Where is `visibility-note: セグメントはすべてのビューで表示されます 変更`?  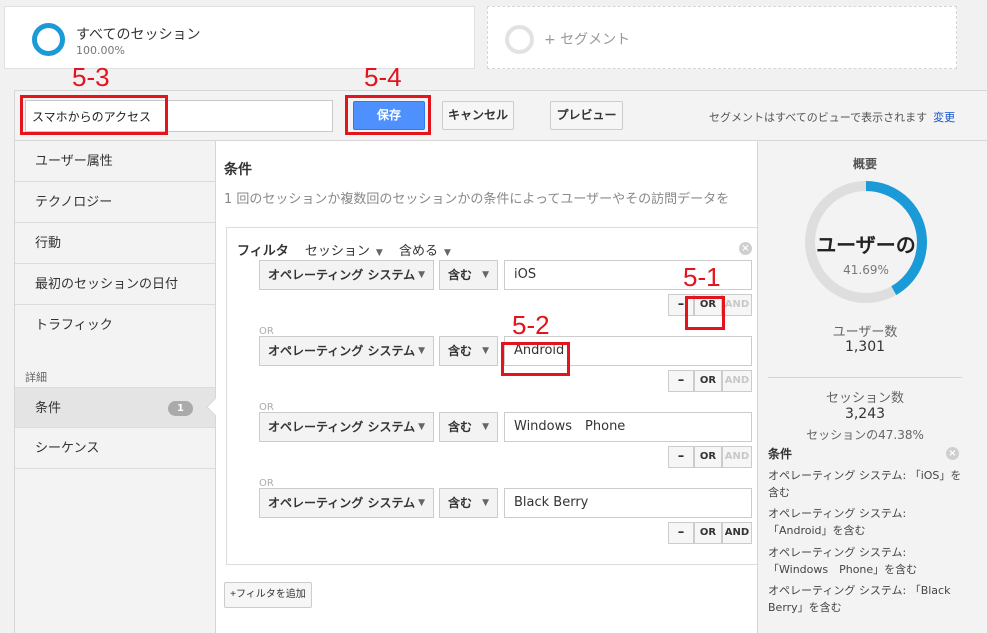
visibility-note: セグメントはすべてのビューで表示されます 変更 is located at coordinates (832, 117).